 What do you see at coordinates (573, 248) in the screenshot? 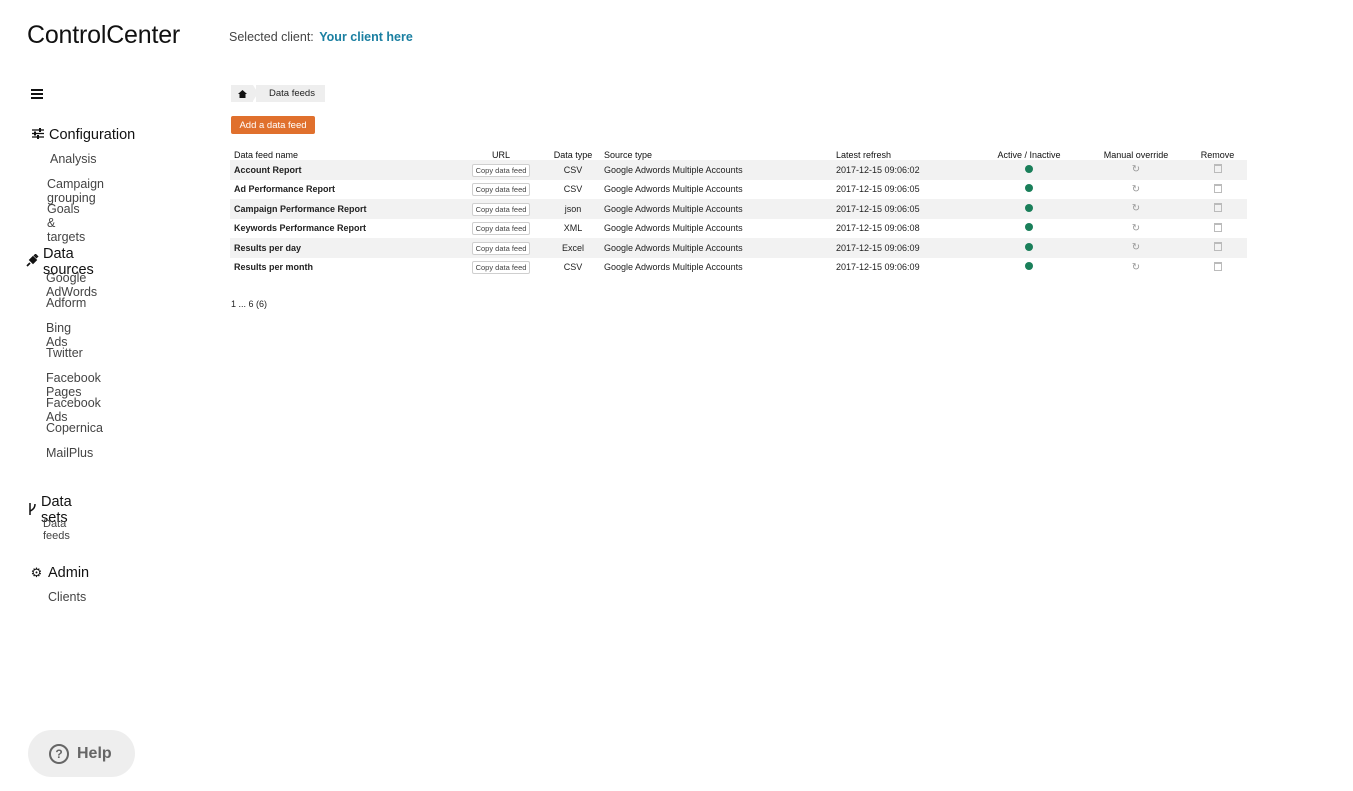
I see `data-type-cell: Excel` at bounding box center [573, 248].